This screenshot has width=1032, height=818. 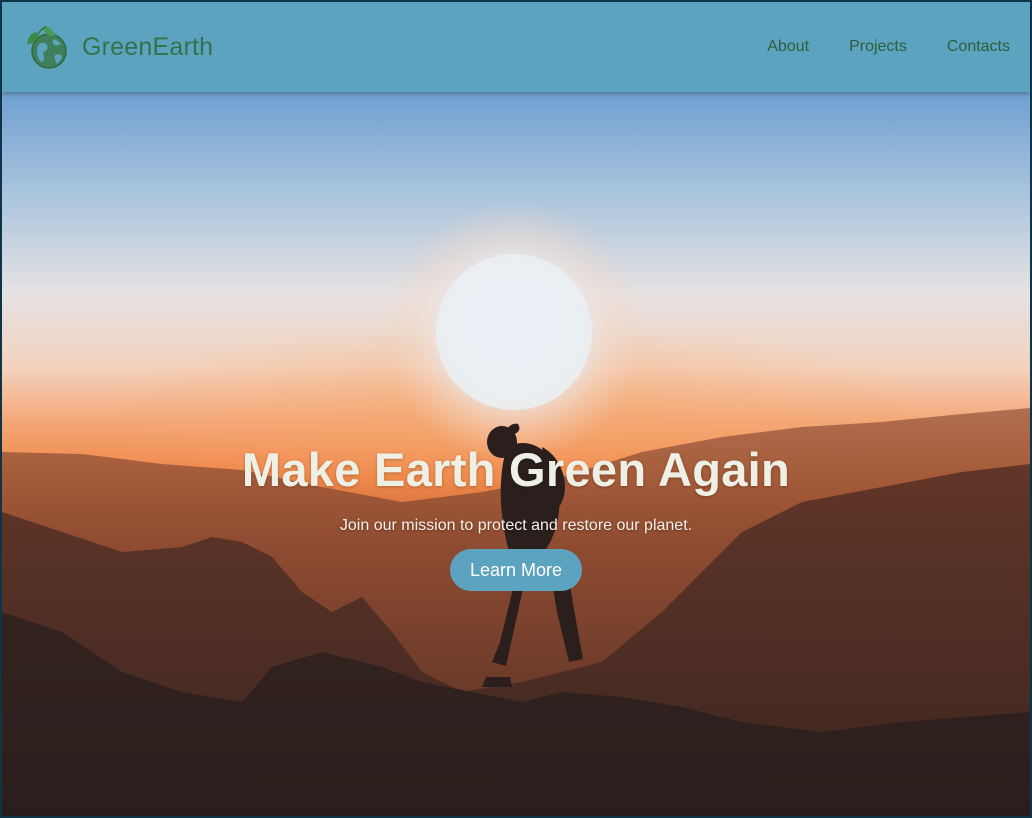 I want to click on nav-link-contacts: Contacts, so click(x=978, y=47).